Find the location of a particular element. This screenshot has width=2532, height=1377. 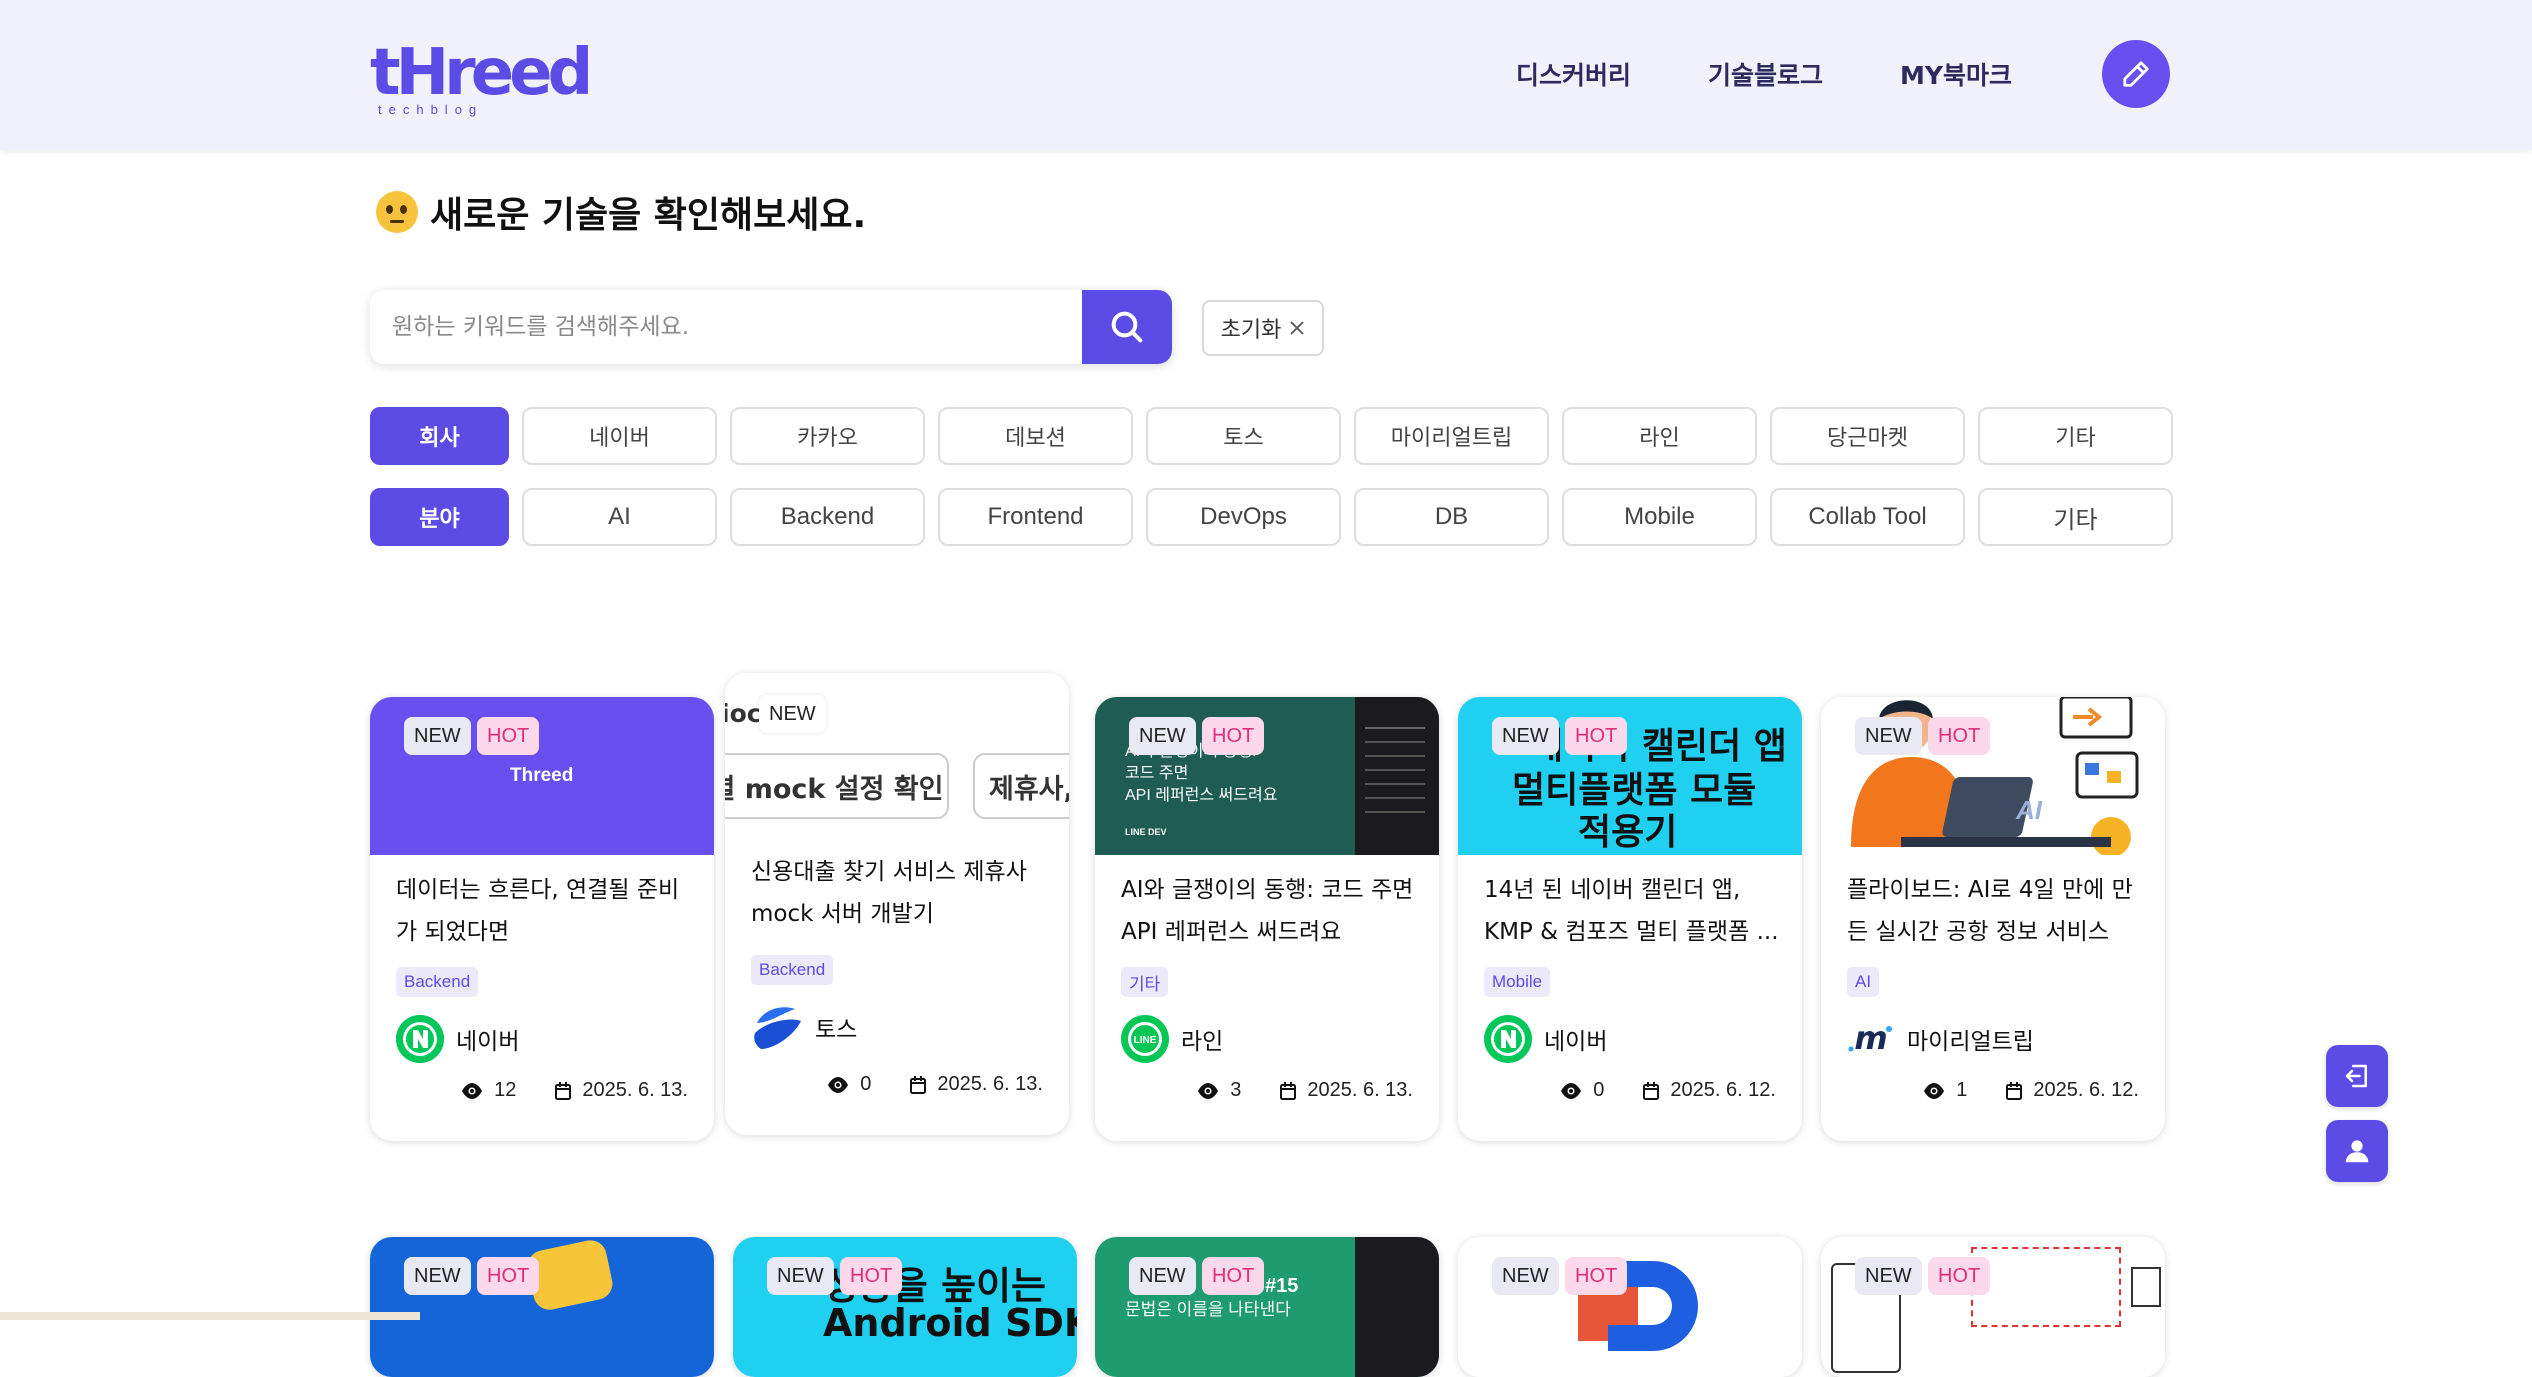

filter-field-collab-tool: Collab Tool is located at coordinates (1867, 517).